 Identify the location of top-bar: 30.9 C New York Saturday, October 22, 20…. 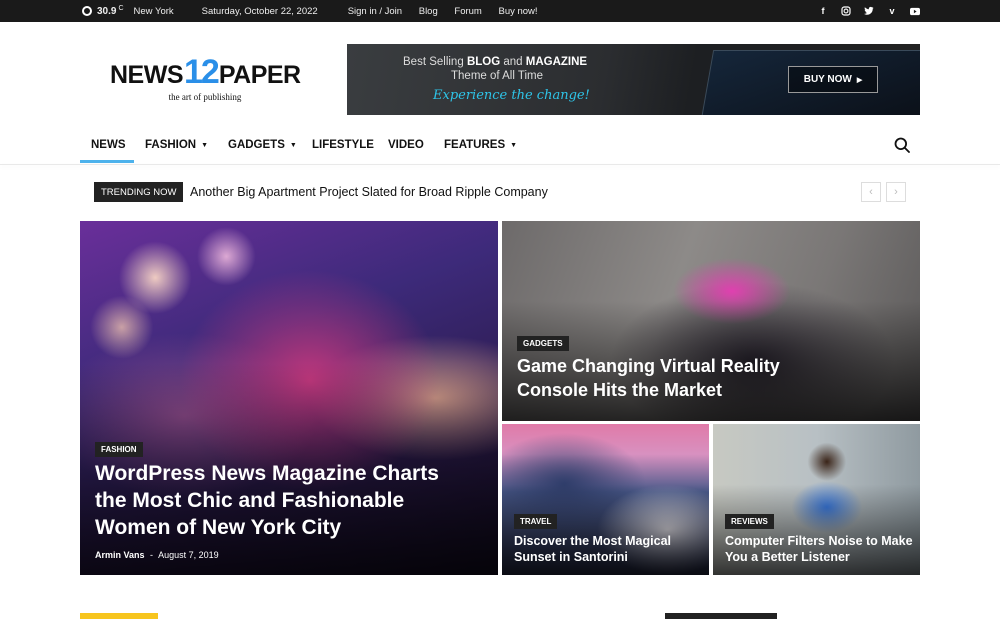
(500, 11).